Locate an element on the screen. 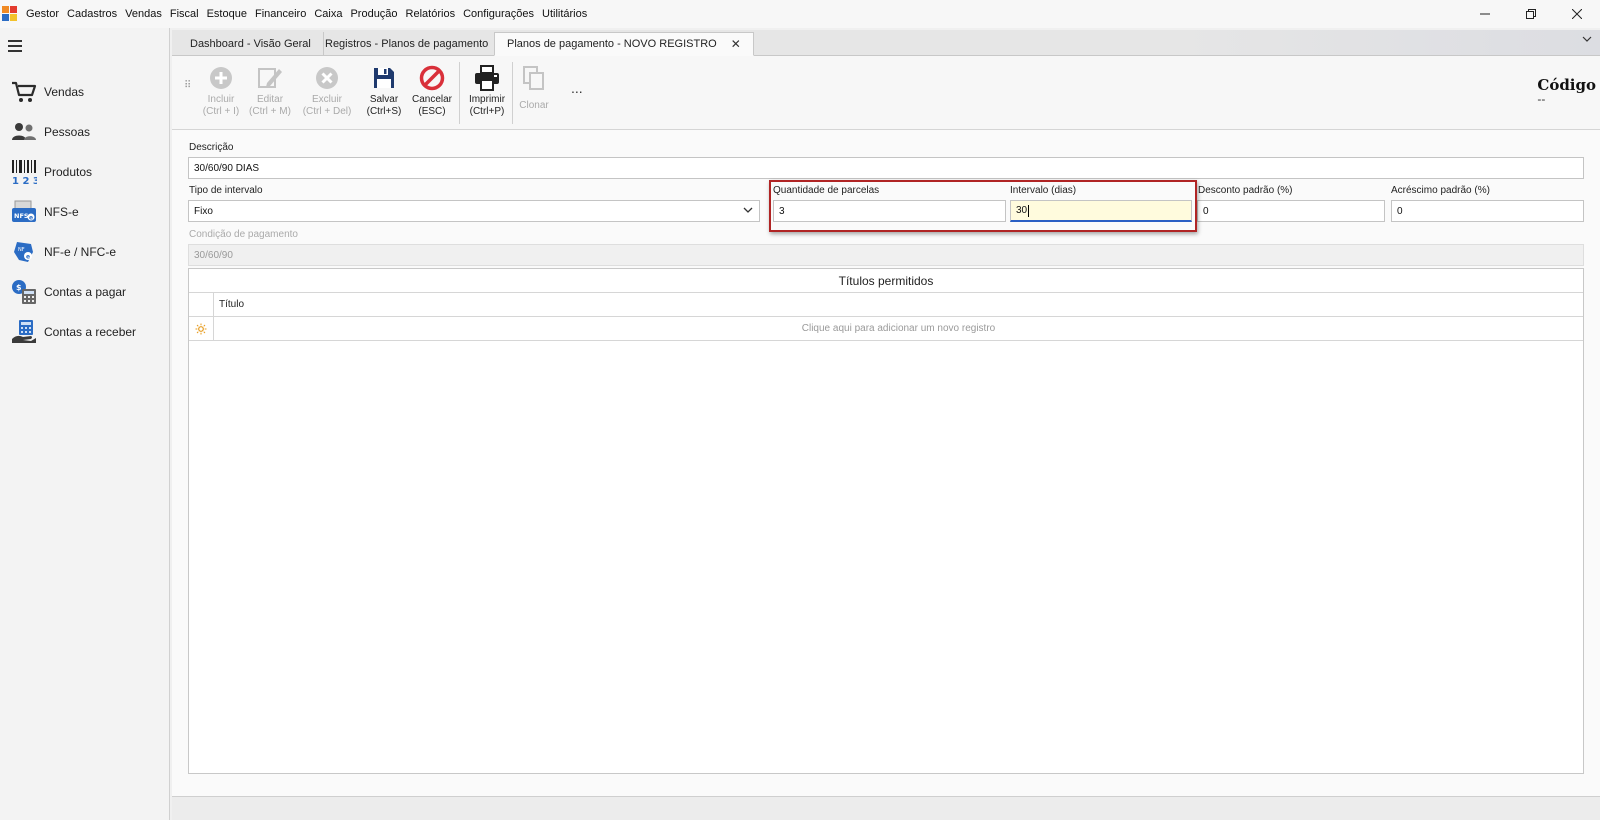  close-icon is located at coordinates (1577, 14).